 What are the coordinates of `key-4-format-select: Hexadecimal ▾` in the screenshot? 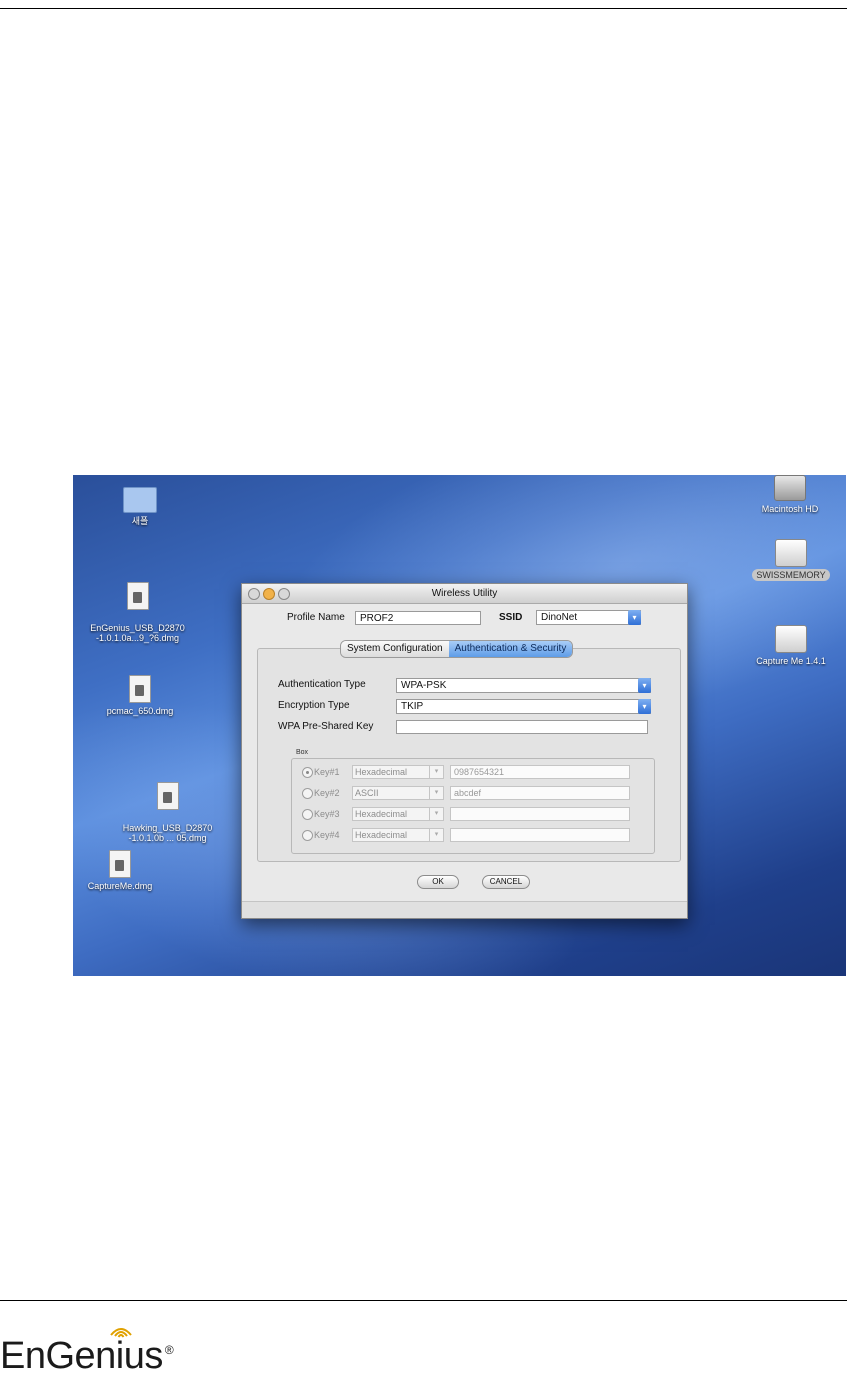 It's located at (398, 835).